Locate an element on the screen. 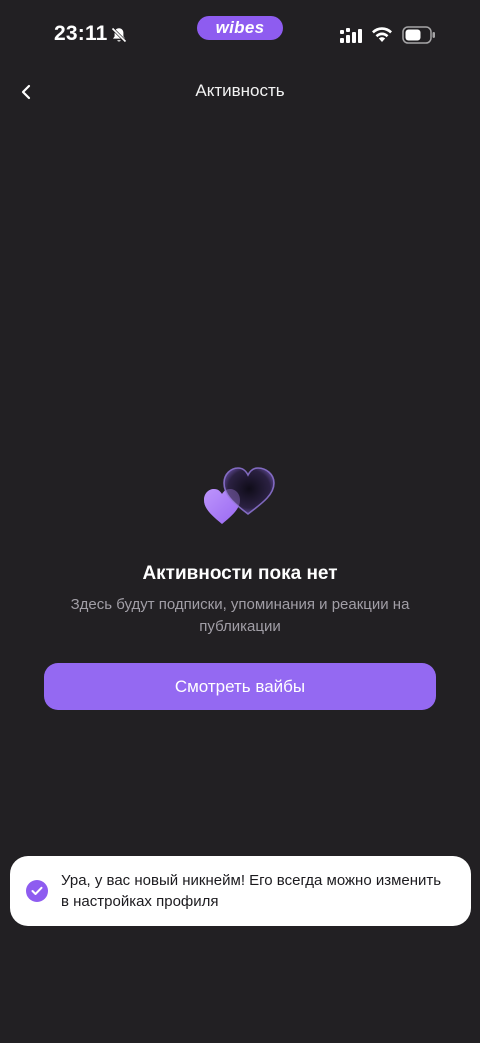 Image resolution: width=480 pixels, height=1043 pixels. brand-logo: wibes is located at coordinates (240, 28).